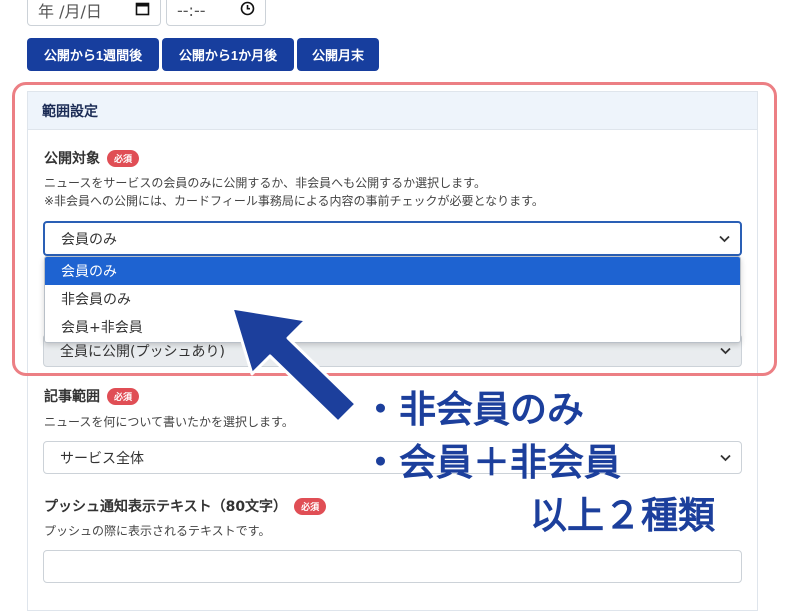 The image size is (790, 611). What do you see at coordinates (473, 409) in the screenshot?
I see `annotation-line-1: ・非会員のみ` at bounding box center [473, 409].